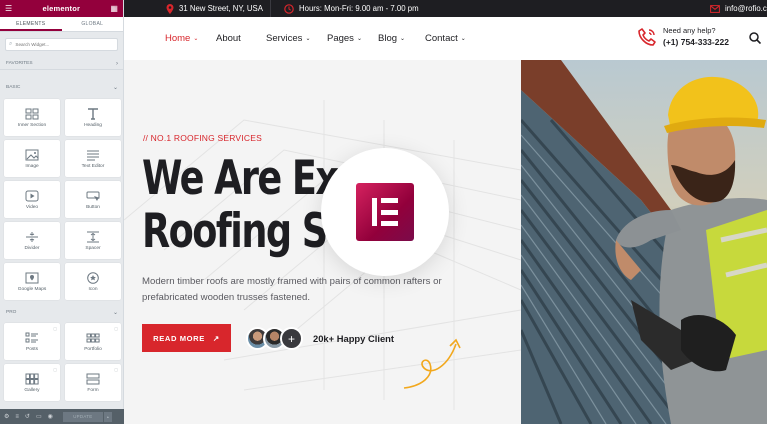  Describe the element at coordinates (93, 281) in the screenshot. I see `widget-icon: Icon` at that location.